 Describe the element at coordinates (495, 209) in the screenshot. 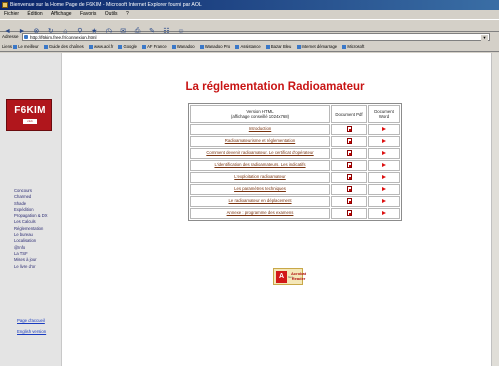

I see `vertical-scrollbar` at that location.